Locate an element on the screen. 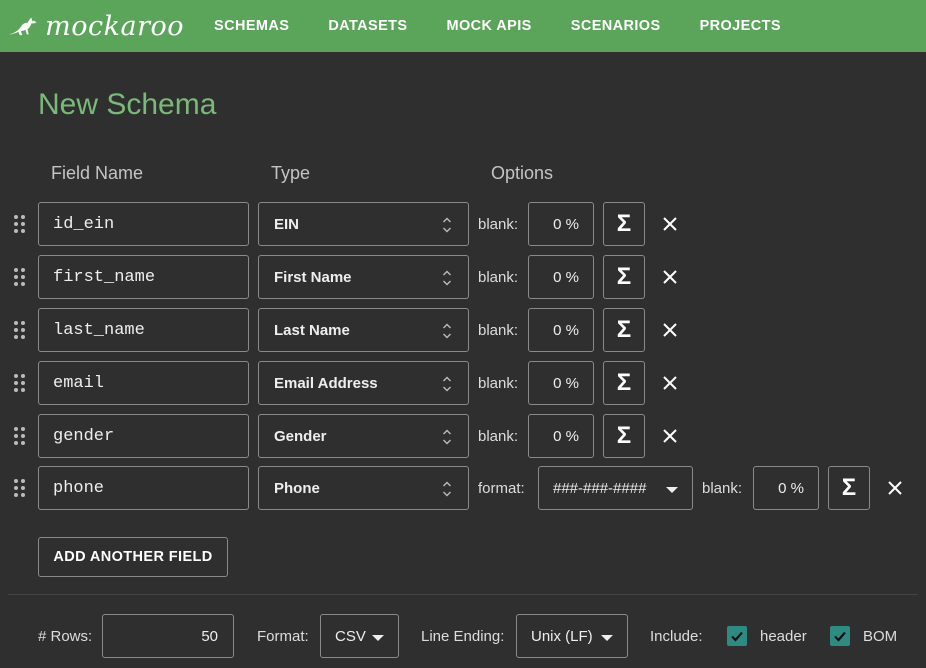 The width and height of the screenshot is (926, 668). header-checkbox is located at coordinates (737, 636).